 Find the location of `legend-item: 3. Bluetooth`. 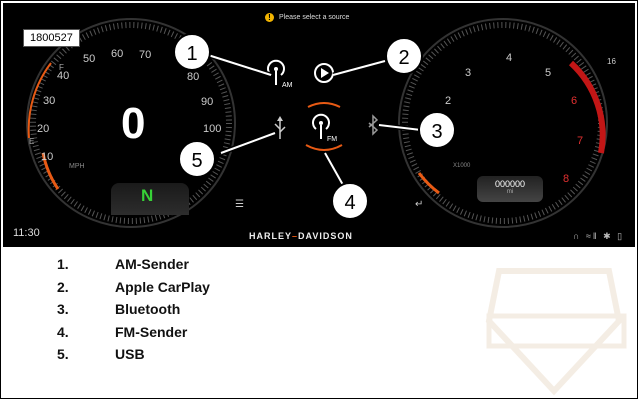

legend-item: 3. Bluetooth is located at coordinates (133, 312).